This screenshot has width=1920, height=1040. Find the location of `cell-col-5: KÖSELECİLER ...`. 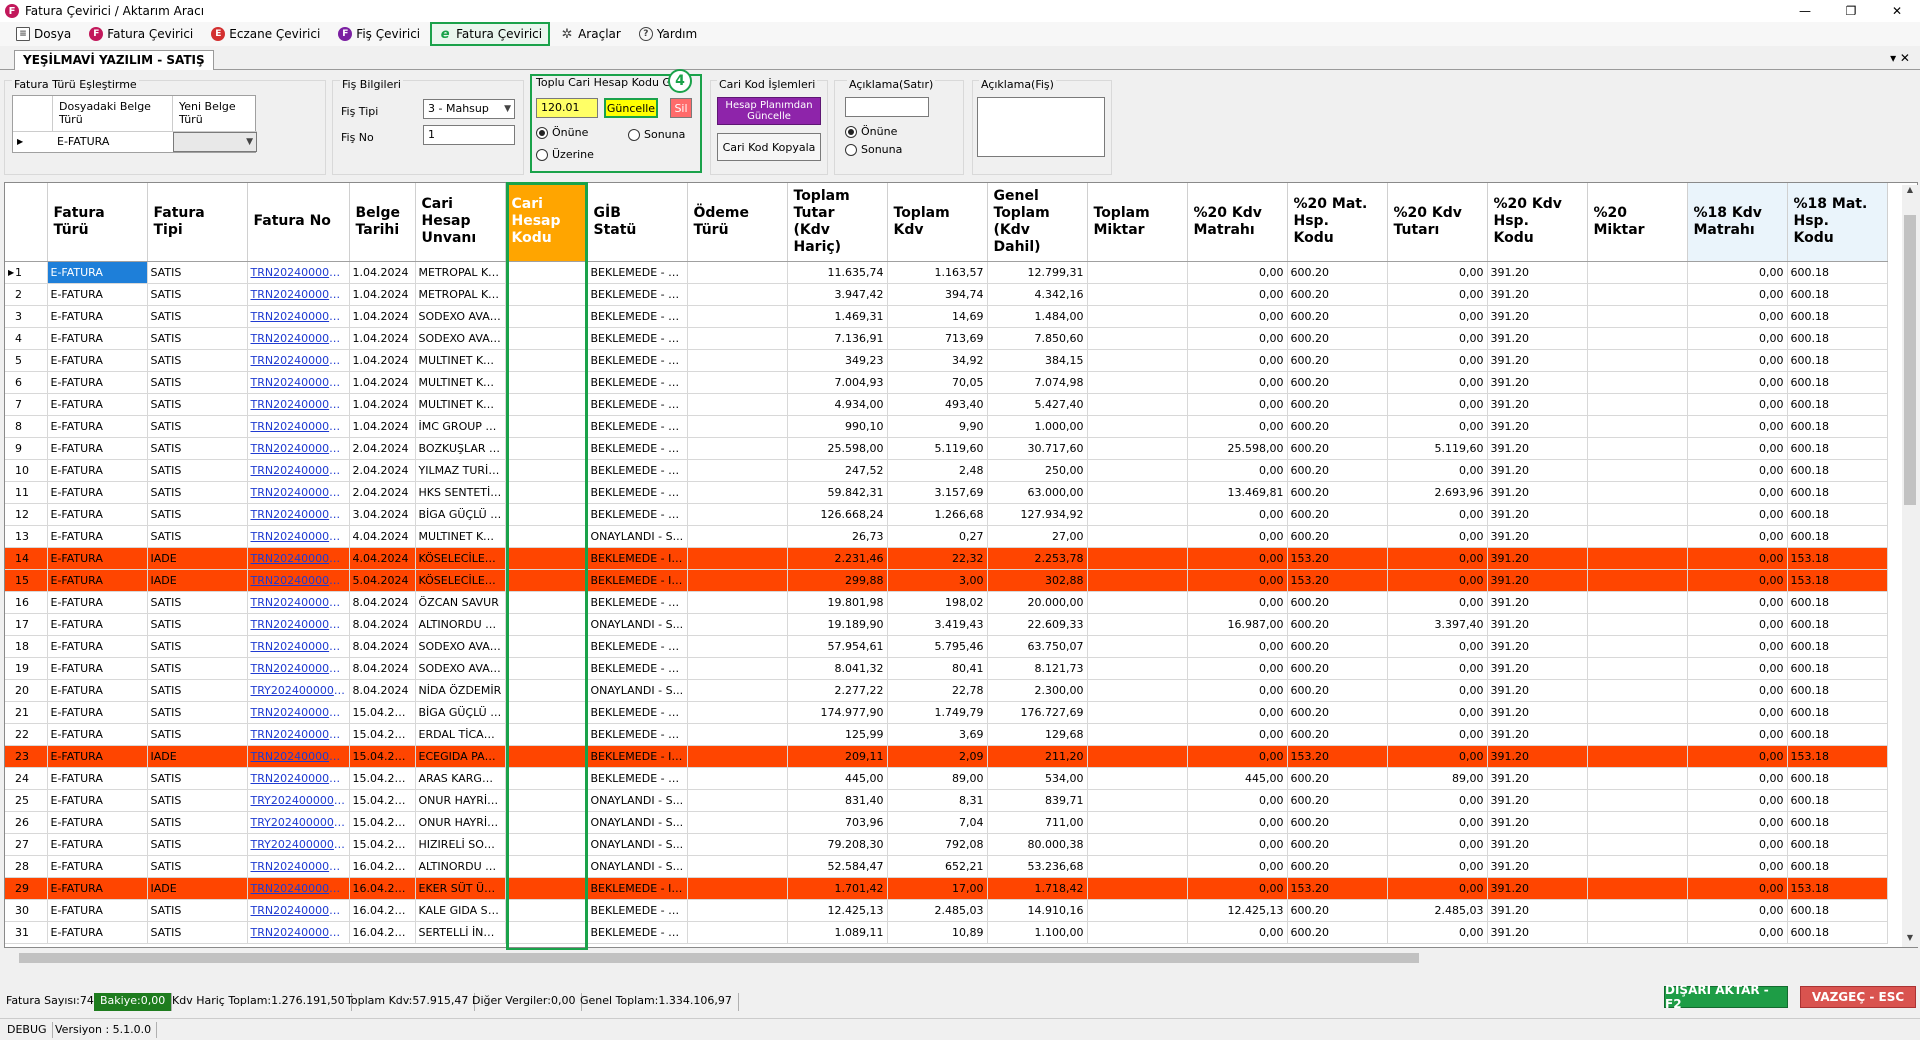

cell-col-5: KÖSELECİLER ... is located at coordinates (460, 580).